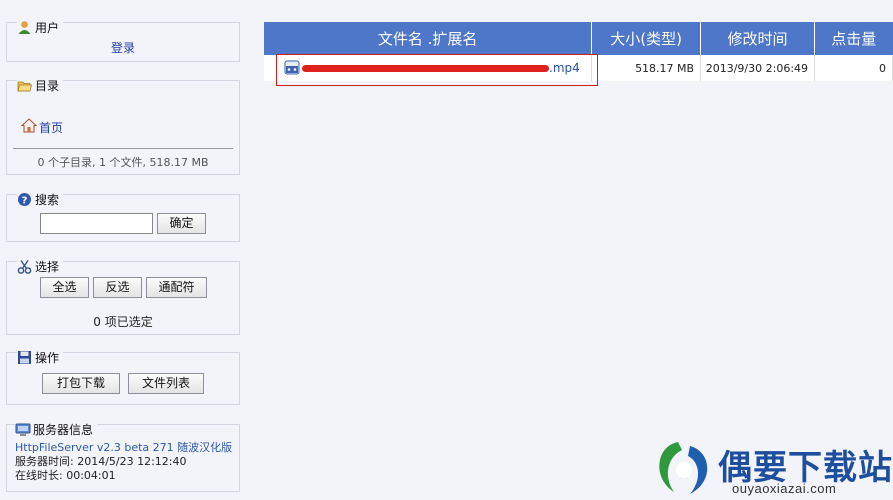 The height and width of the screenshot is (500, 893). Describe the element at coordinates (123, 377) in the screenshot. I see `actions-panel: 操作 打包下载 文件列表` at that location.